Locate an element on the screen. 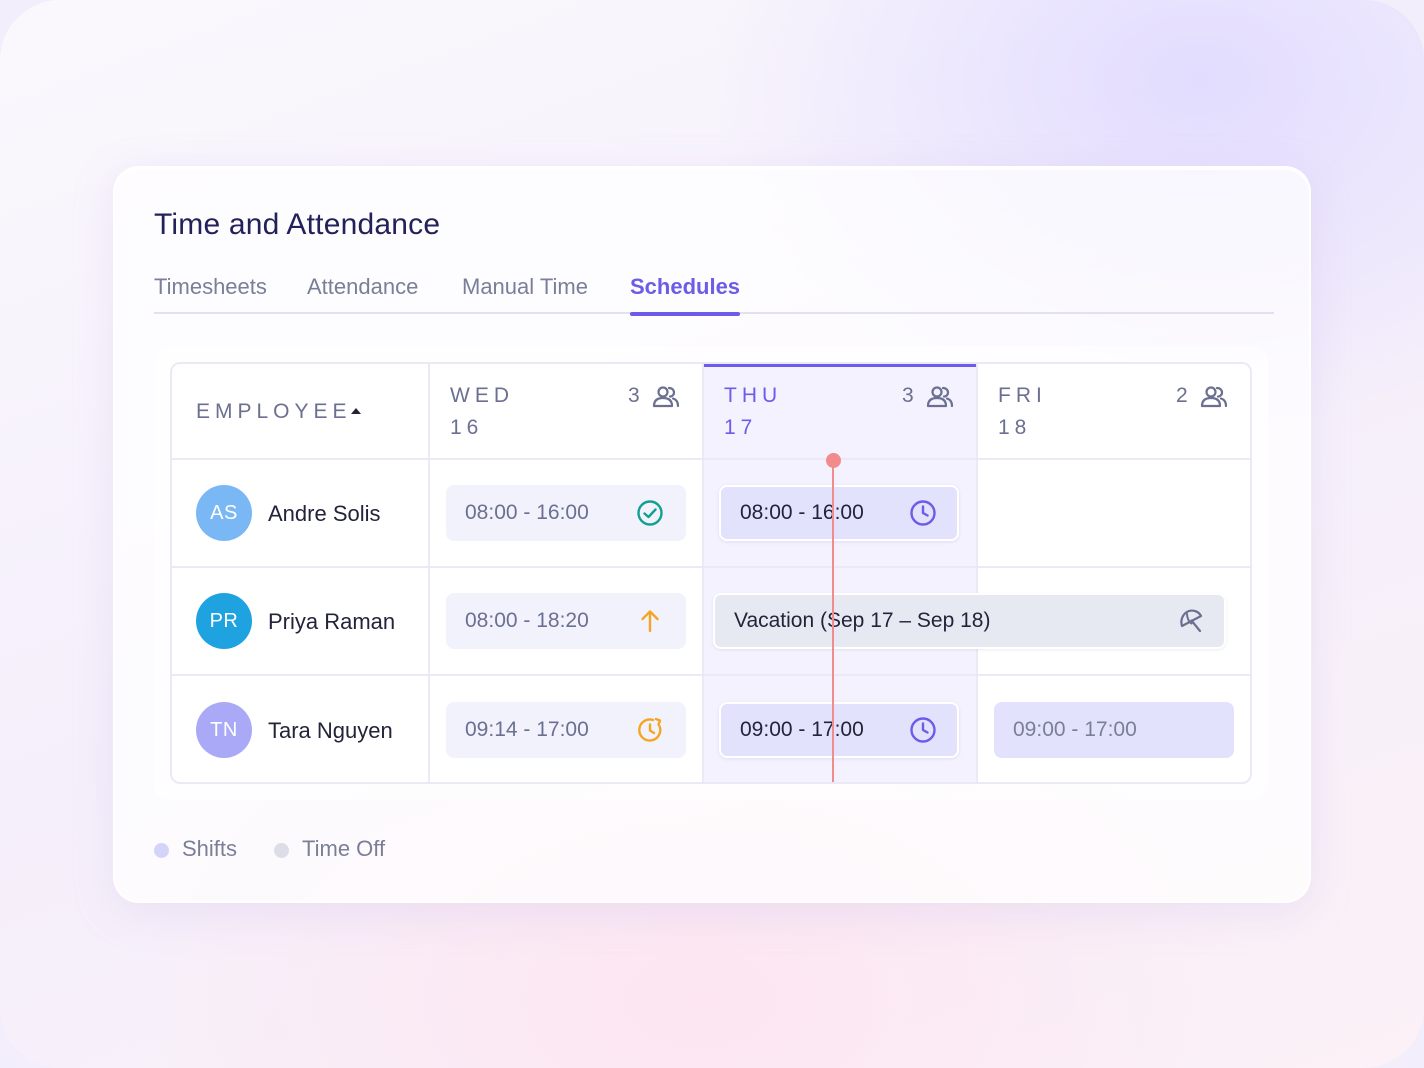 The image size is (1424, 1068). late-clock-icon is located at coordinates (650, 729).